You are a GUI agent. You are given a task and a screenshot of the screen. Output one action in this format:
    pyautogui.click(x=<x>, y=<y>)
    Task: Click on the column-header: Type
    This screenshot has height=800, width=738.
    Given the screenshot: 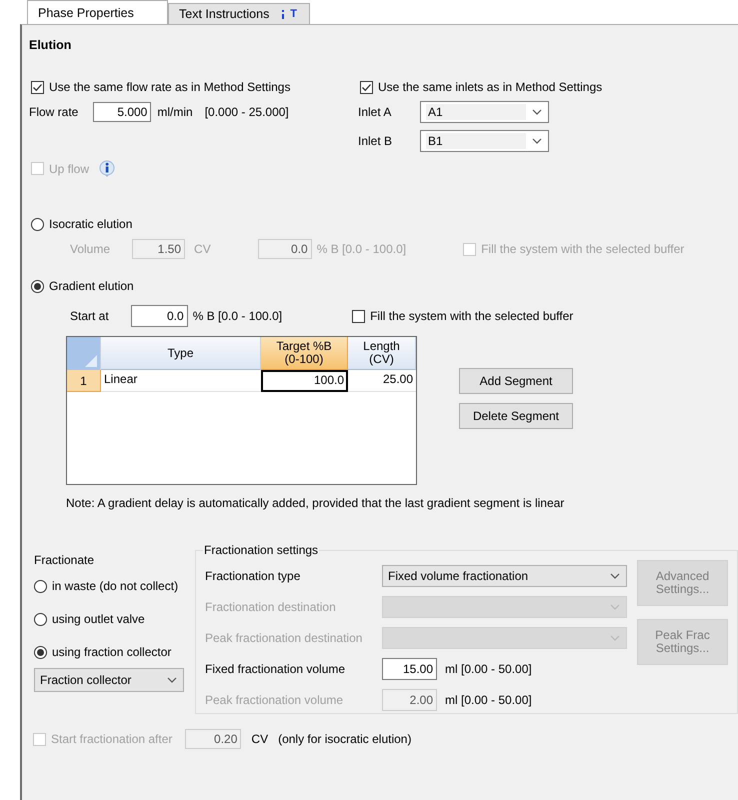 What is the action you would take?
    pyautogui.click(x=181, y=353)
    